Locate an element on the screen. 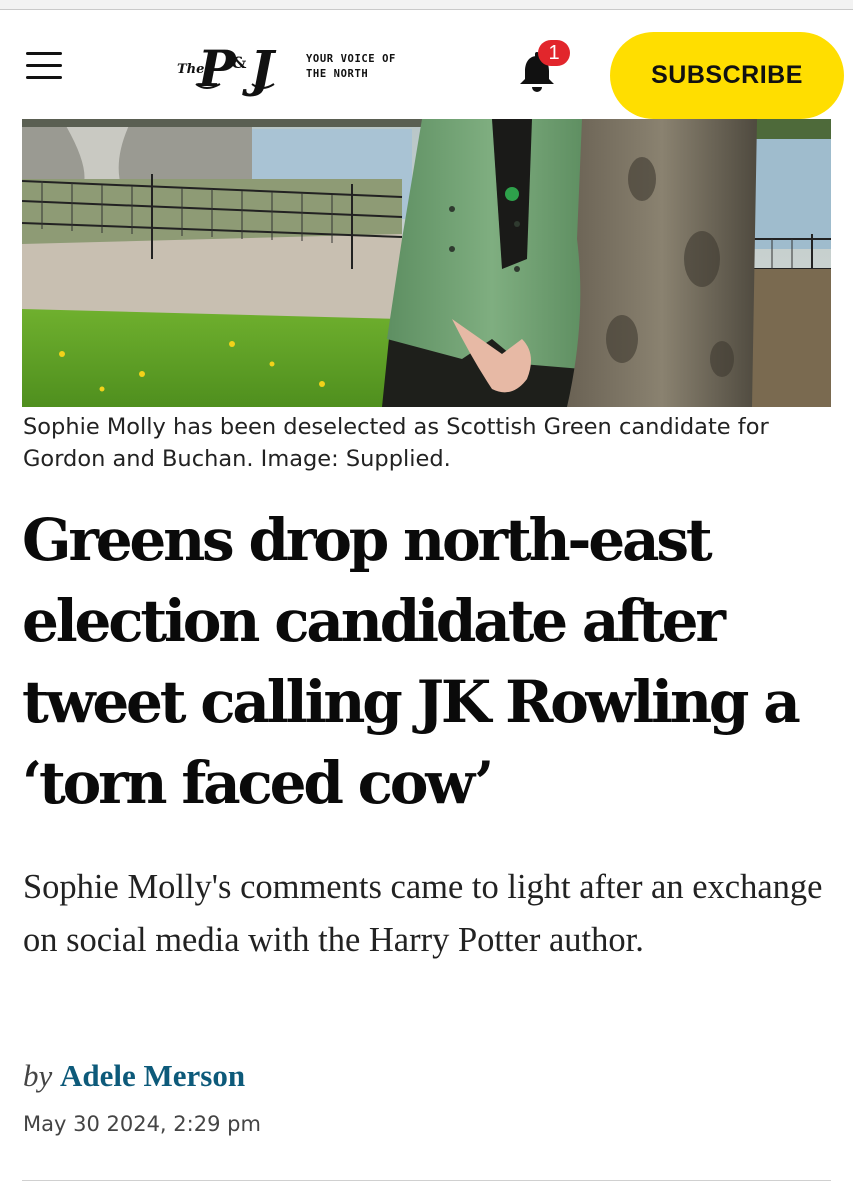  byline: by Adele Merson is located at coordinates (134, 1076).